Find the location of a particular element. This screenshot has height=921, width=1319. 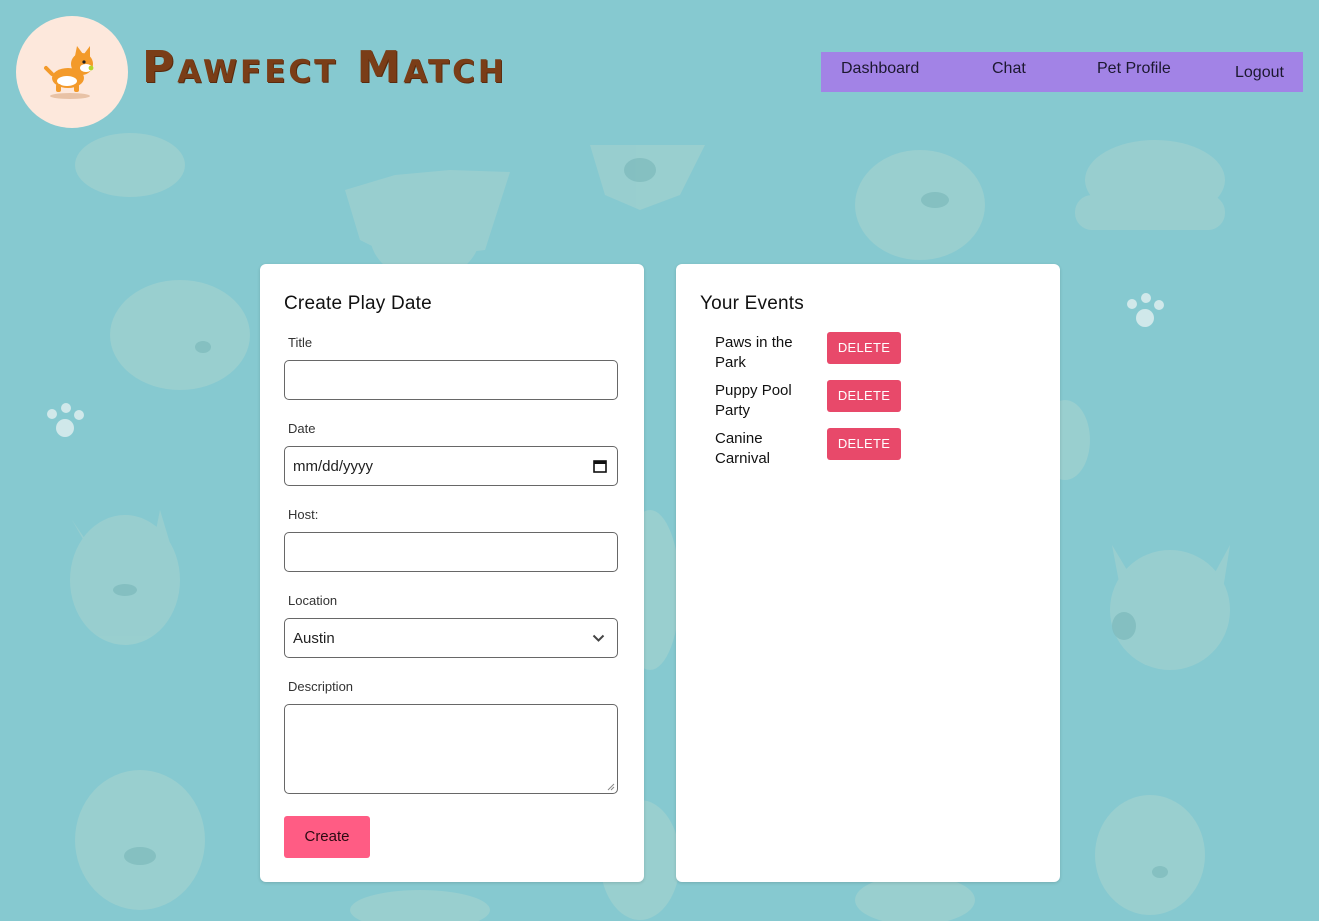

chevron-down-icon is located at coordinates (598, 638).